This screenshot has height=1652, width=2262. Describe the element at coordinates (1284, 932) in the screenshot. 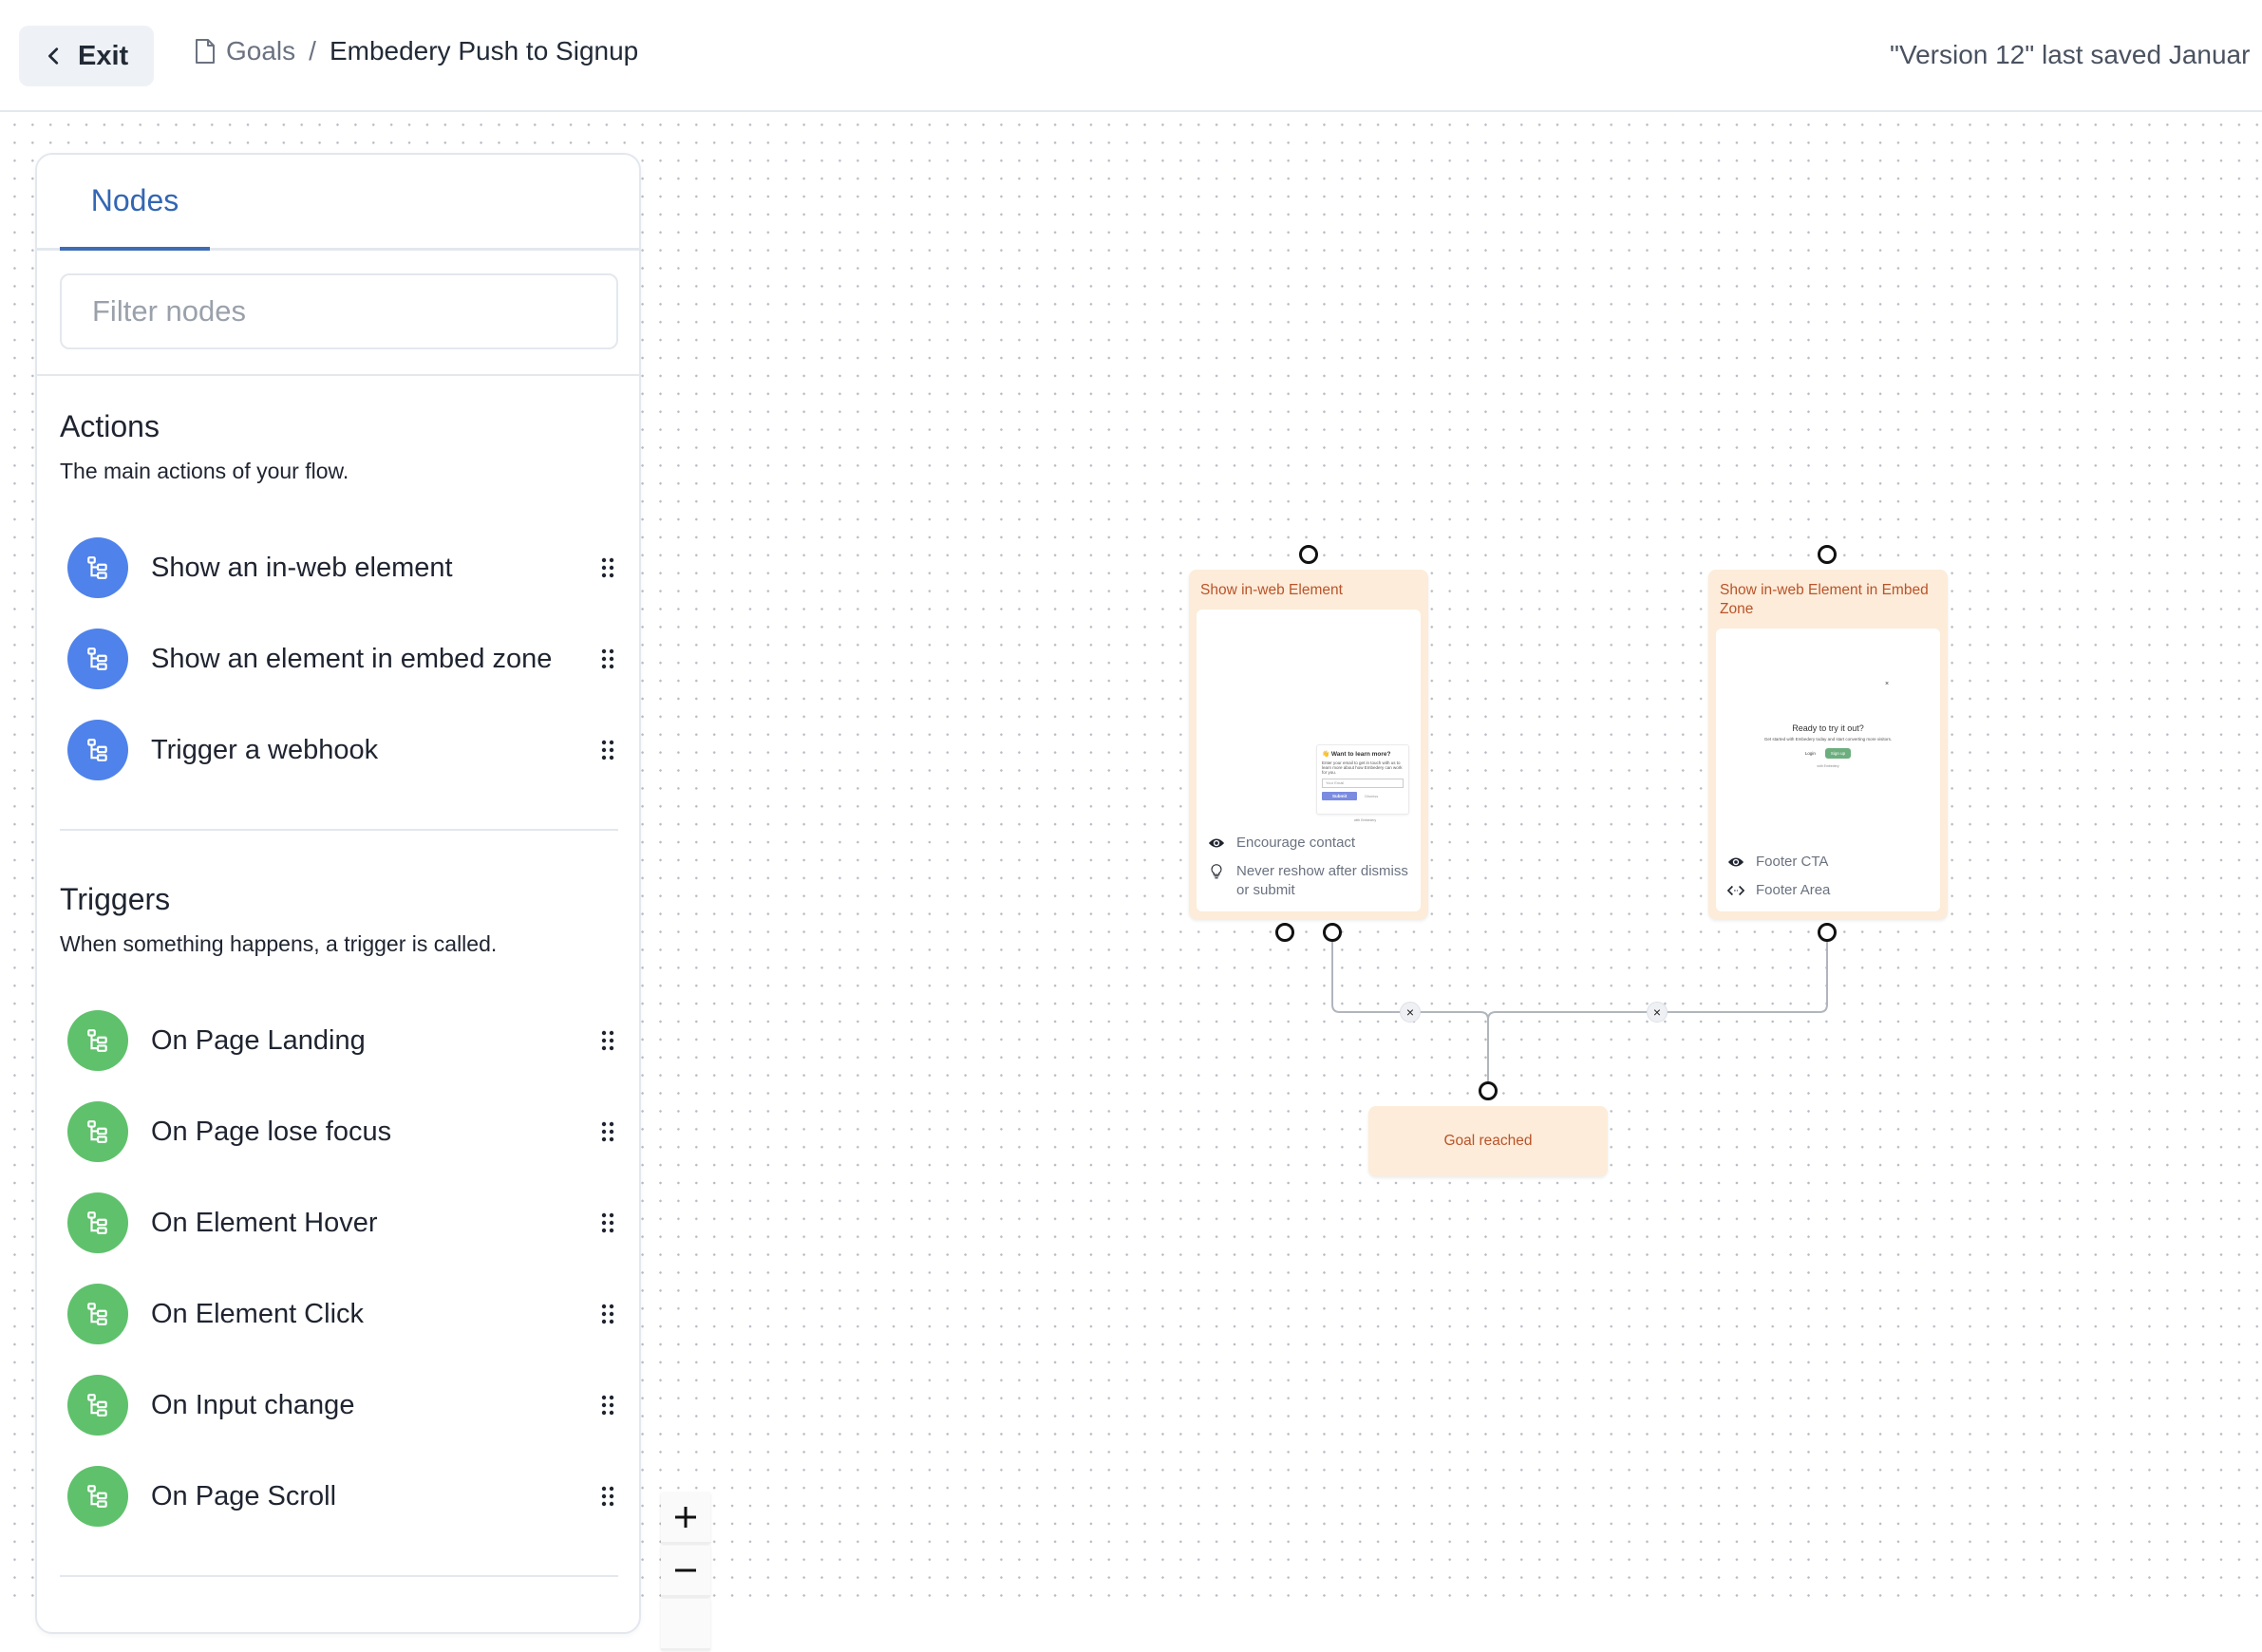

I see `node1-output-port-a` at that location.